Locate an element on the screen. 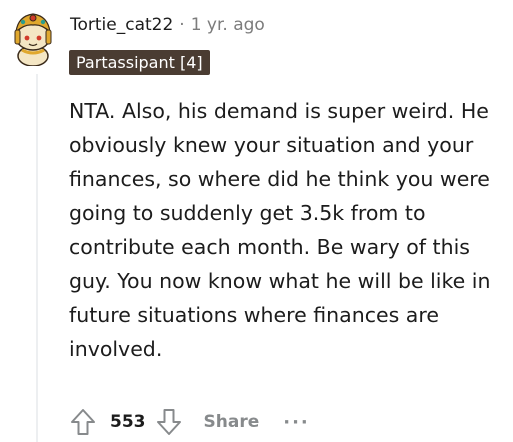 The width and height of the screenshot is (513, 442). thread-line is located at coordinates (37, 258).